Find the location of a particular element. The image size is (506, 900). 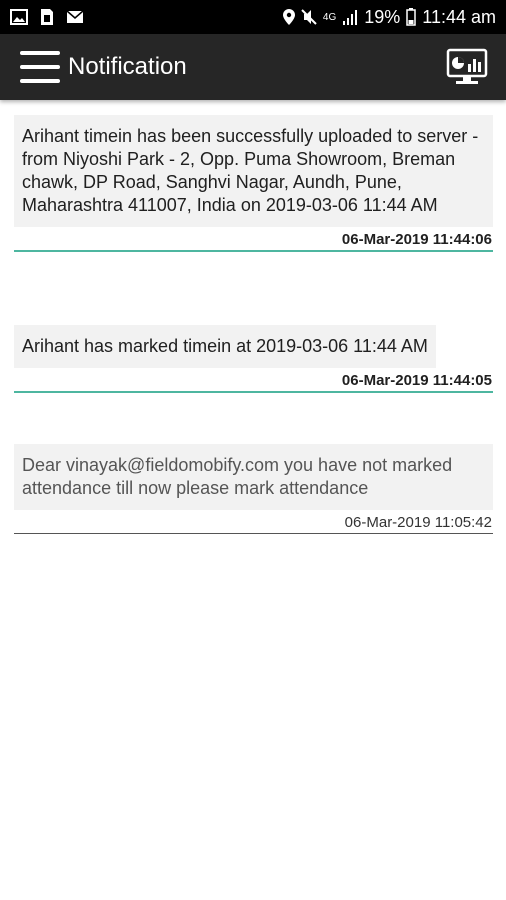

location-icon is located at coordinates (288, 17).